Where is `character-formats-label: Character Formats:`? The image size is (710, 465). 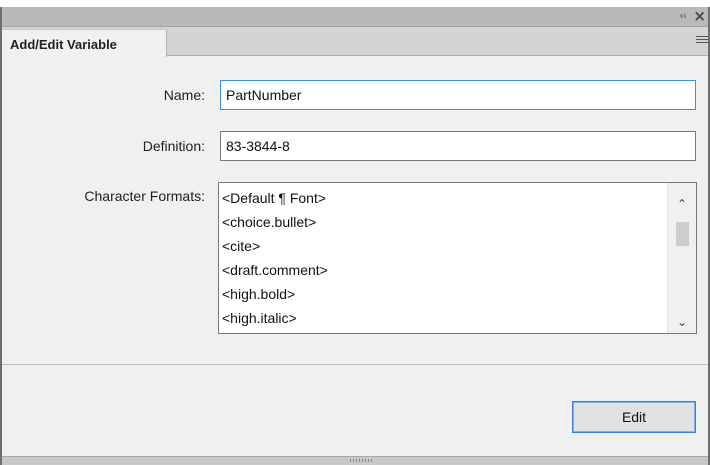
character-formats-label: Character Formats: is located at coordinates (144, 196).